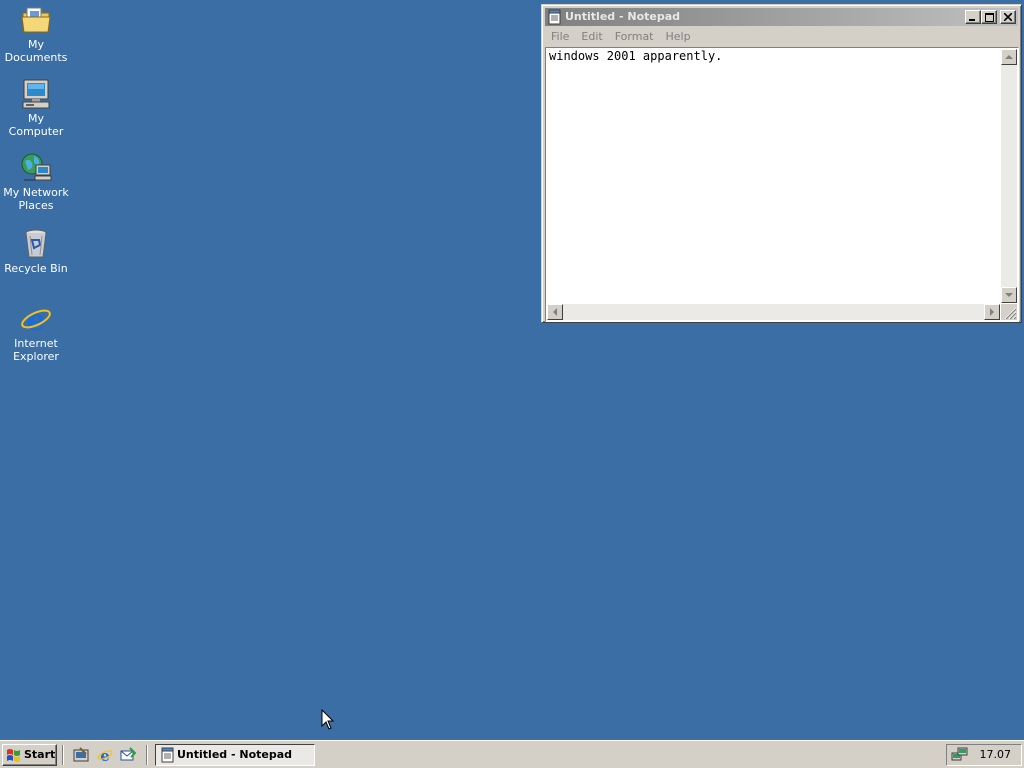 The width and height of the screenshot is (1024, 768). I want to click on desktop-icon-recycle-bin: Recycle Bin, so click(36, 251).